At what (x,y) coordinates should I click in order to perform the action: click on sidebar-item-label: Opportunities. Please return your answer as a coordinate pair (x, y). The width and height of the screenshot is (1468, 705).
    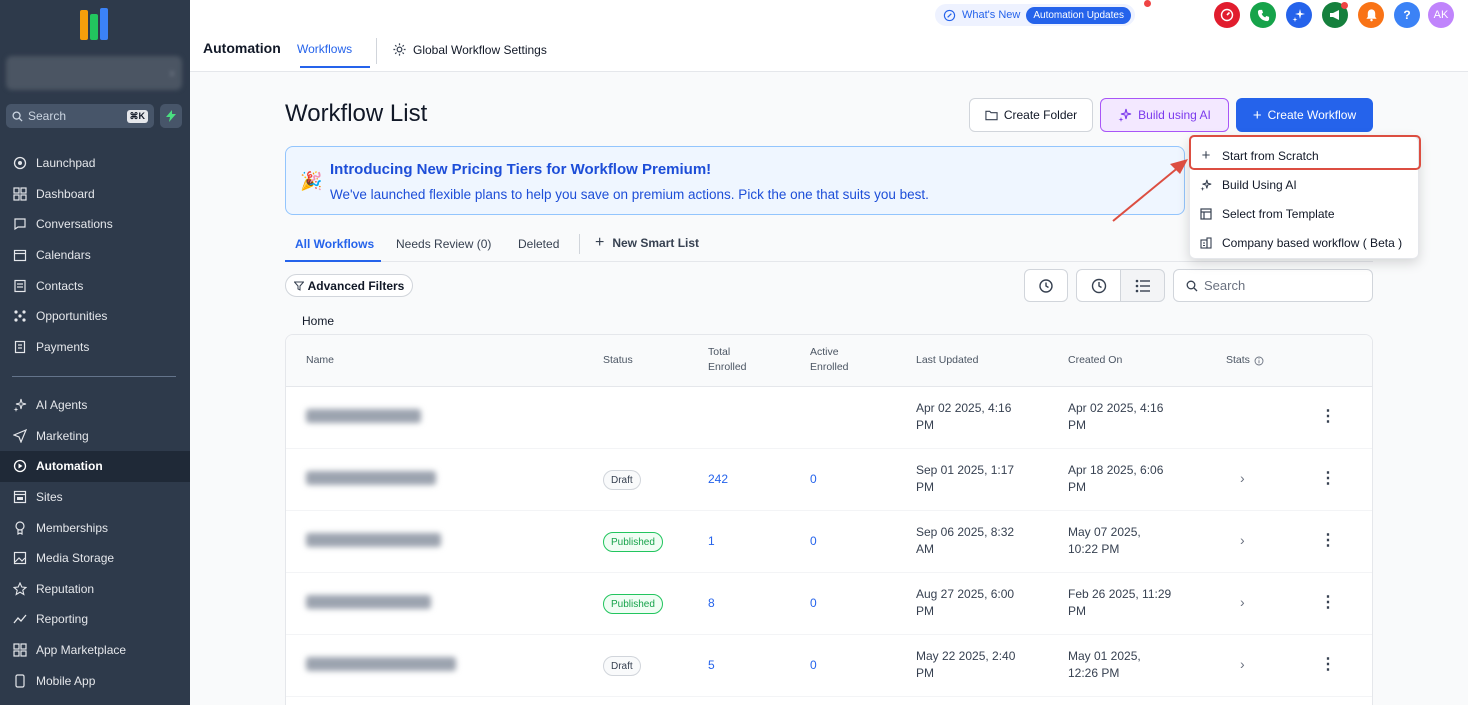
    Looking at the image, I should click on (72, 316).